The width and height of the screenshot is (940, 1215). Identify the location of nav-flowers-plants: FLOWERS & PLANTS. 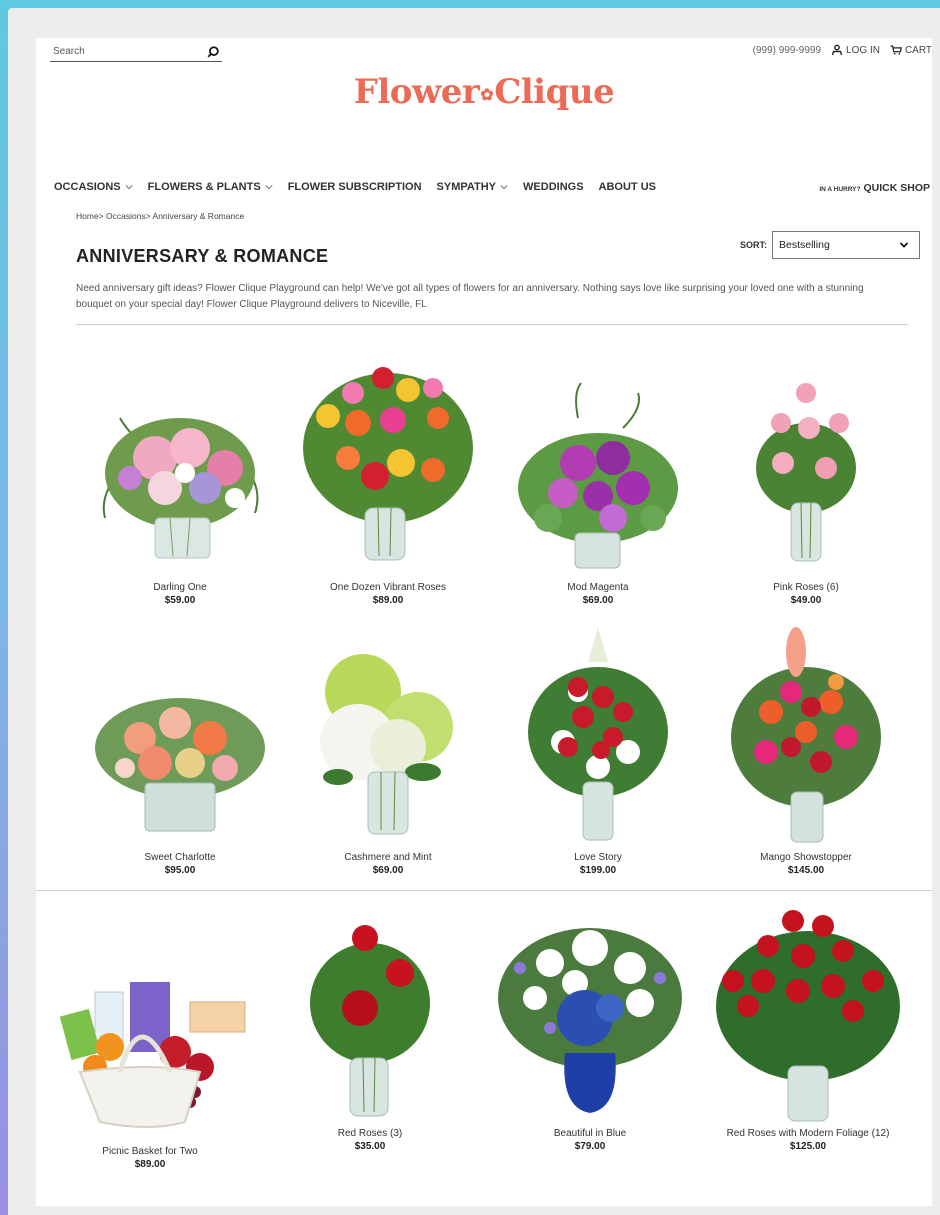
(210, 187).